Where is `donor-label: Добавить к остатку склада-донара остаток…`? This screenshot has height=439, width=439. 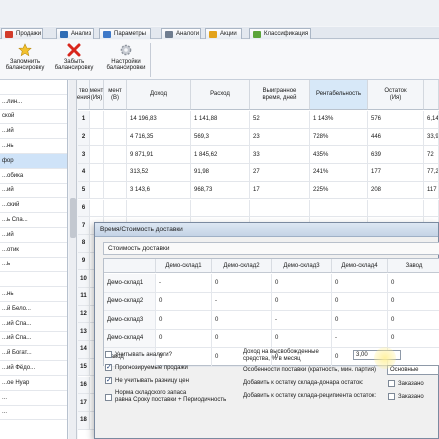 donor-label: Добавить к остатку склада-донара остаток… is located at coordinates (303, 383).